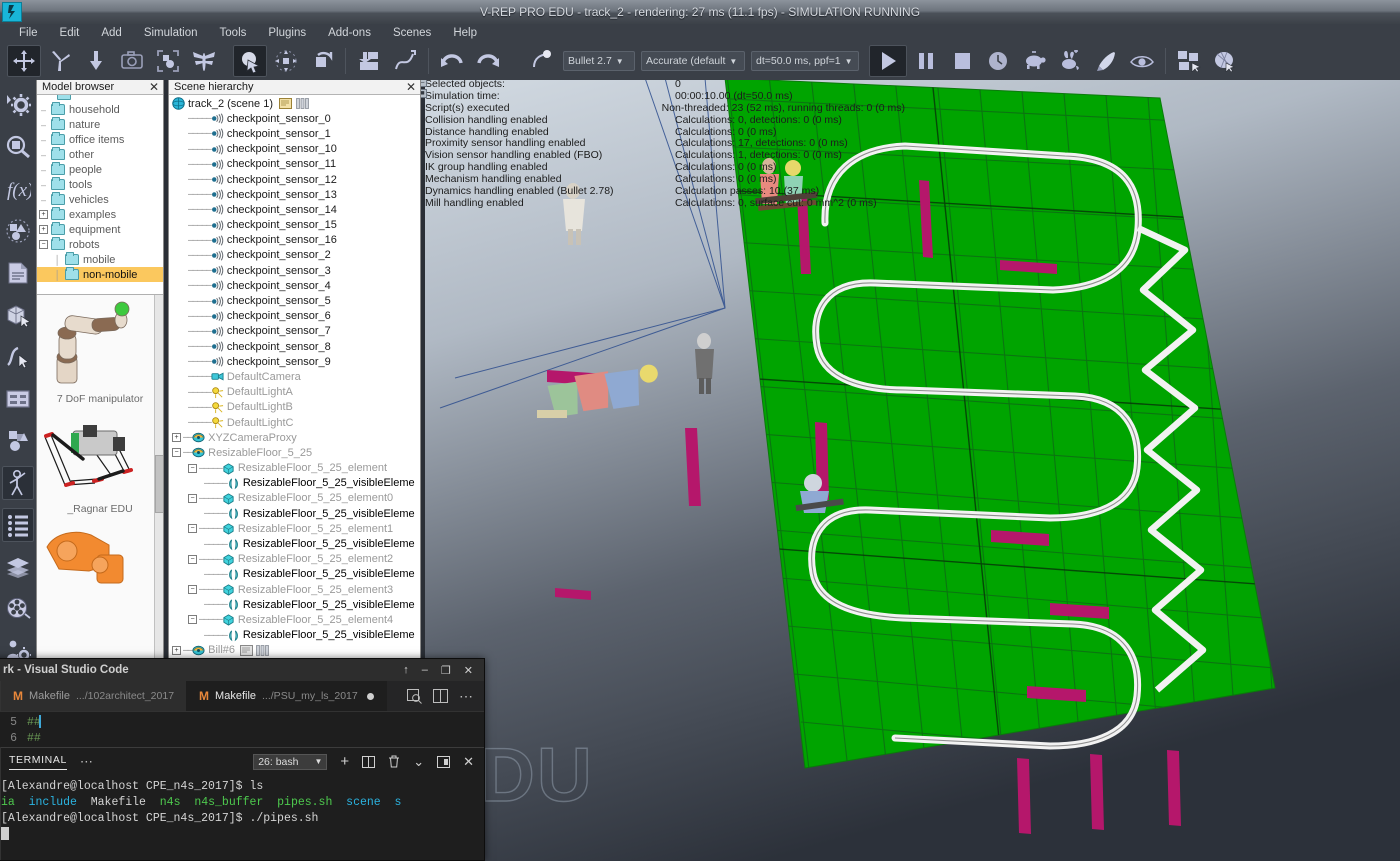  I want to click on model-browser-scrollbar, so click(158, 477).